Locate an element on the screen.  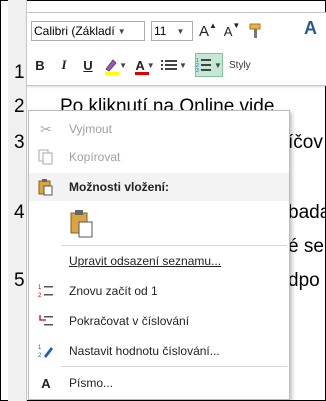
line-number: 2 is located at coordinates (19, 106).